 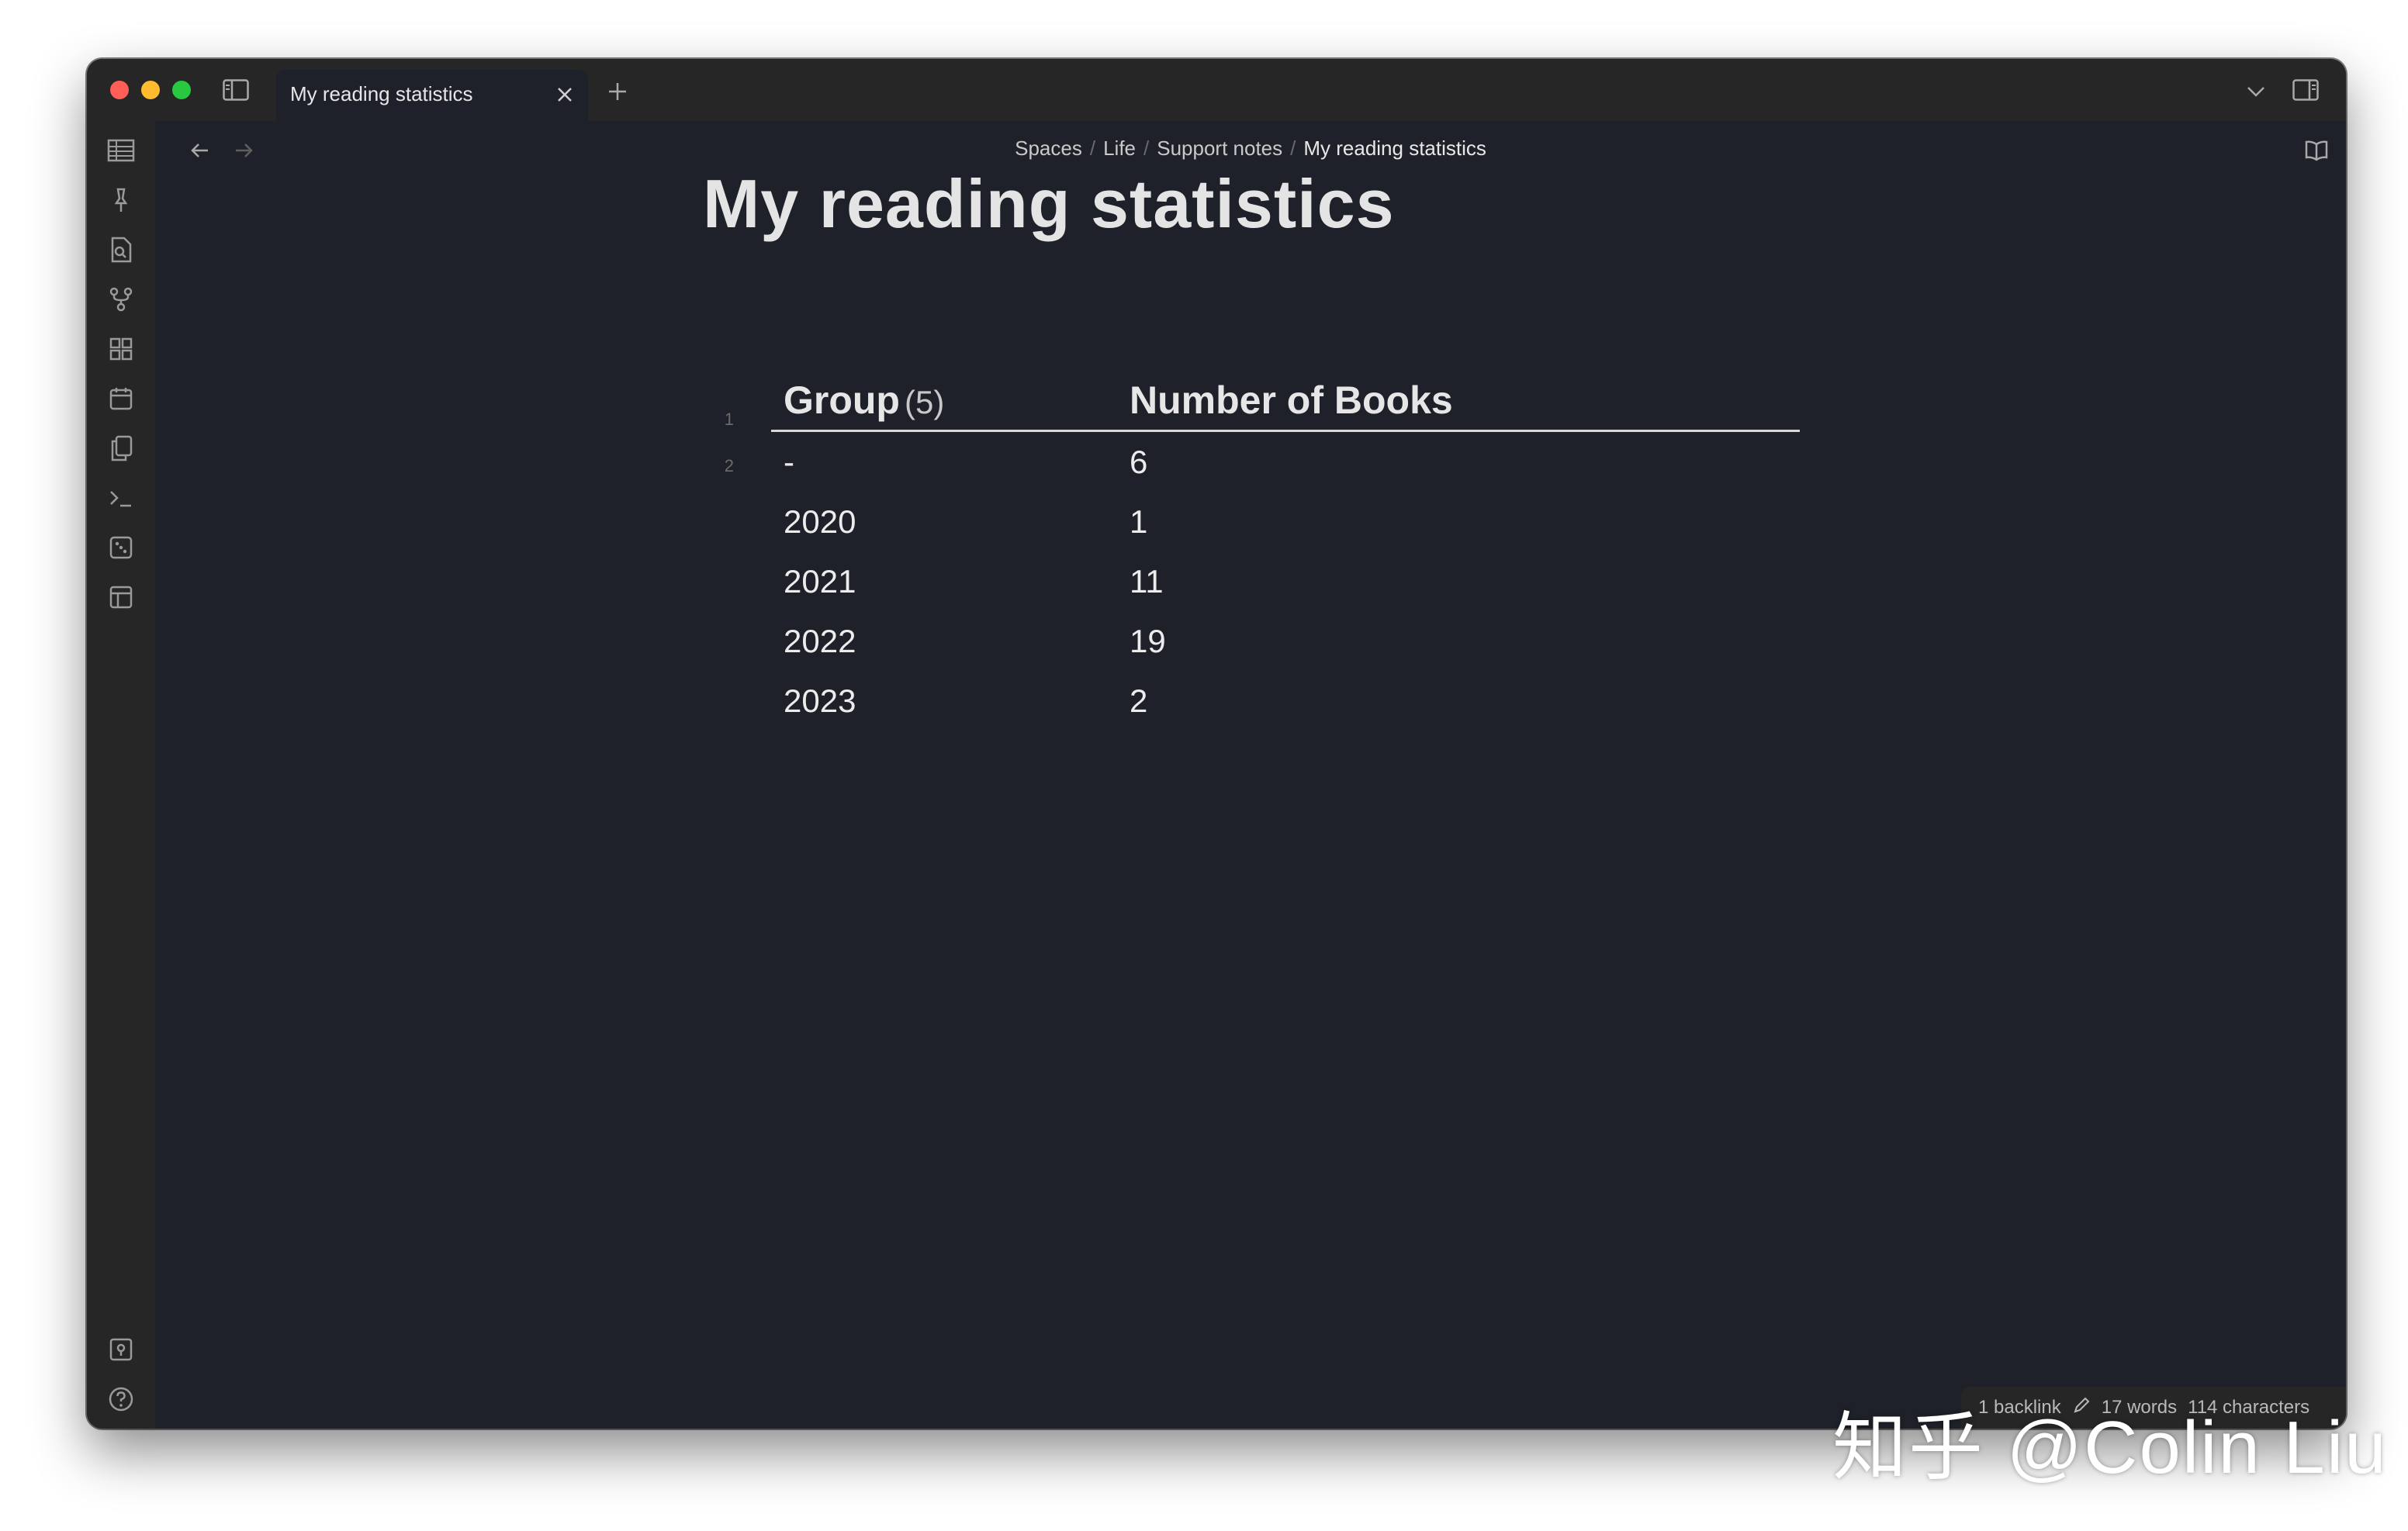 What do you see at coordinates (1119, 148) in the screenshot?
I see `breadcrumb-item-life: Life` at bounding box center [1119, 148].